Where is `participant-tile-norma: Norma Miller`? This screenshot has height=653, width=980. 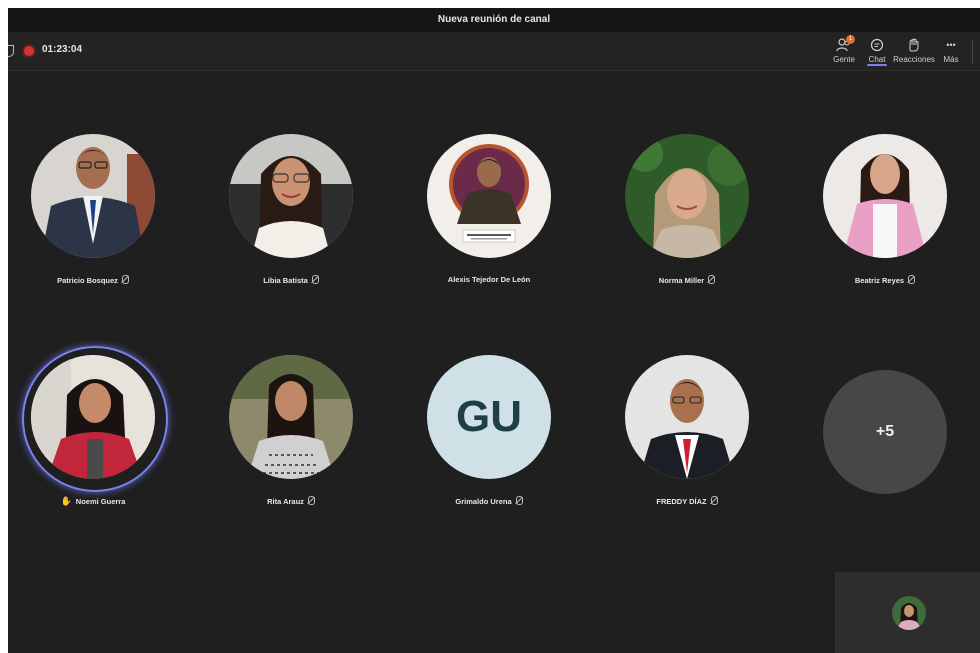
participant-tile-norma: Norma Miller is located at coordinates (687, 219).